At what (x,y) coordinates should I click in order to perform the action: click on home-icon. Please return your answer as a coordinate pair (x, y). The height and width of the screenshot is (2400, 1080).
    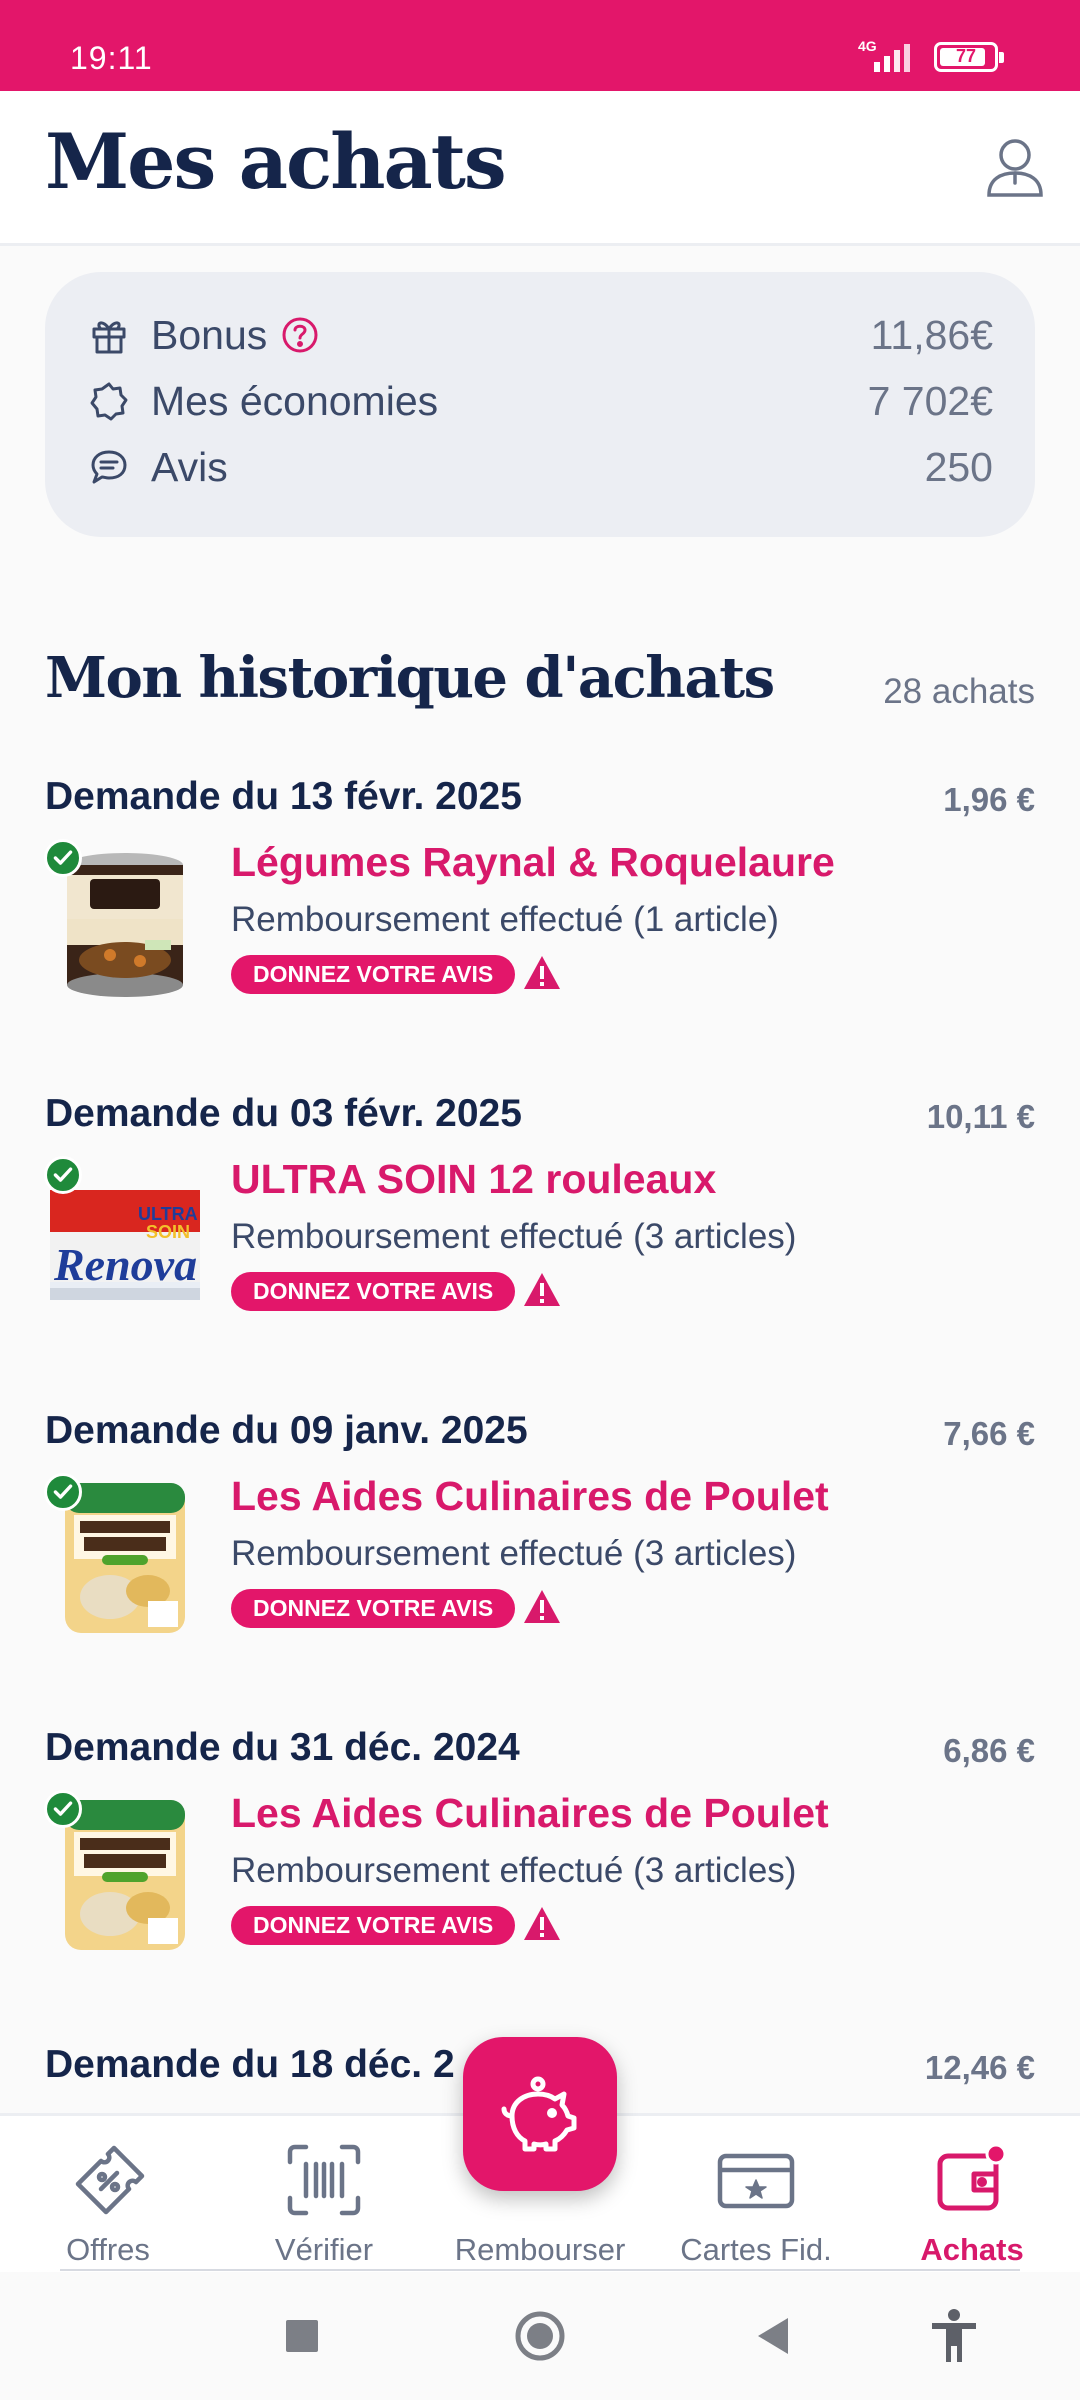
    Looking at the image, I should click on (540, 2336).